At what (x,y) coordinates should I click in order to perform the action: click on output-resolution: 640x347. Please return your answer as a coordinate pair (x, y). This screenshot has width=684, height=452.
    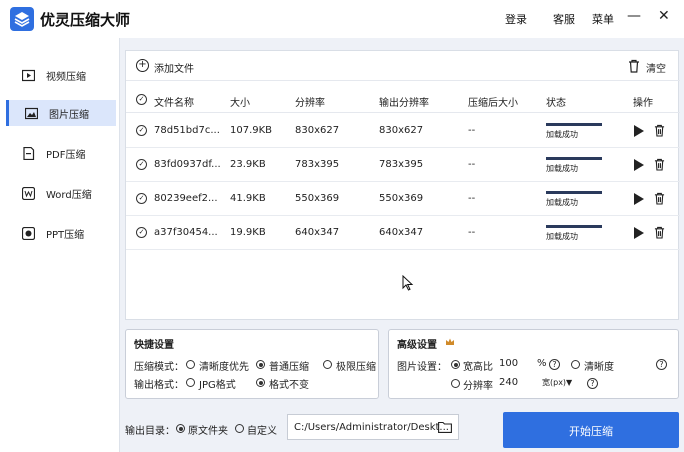
    Looking at the image, I should click on (401, 232).